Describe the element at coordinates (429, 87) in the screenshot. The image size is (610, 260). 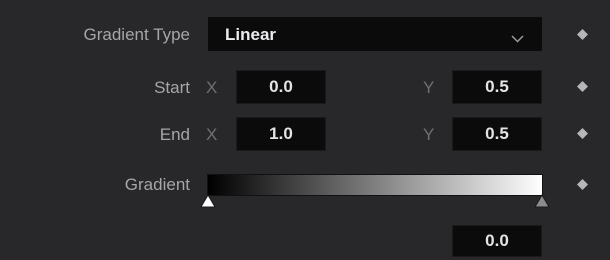
I see `start-y-label: Y` at that location.